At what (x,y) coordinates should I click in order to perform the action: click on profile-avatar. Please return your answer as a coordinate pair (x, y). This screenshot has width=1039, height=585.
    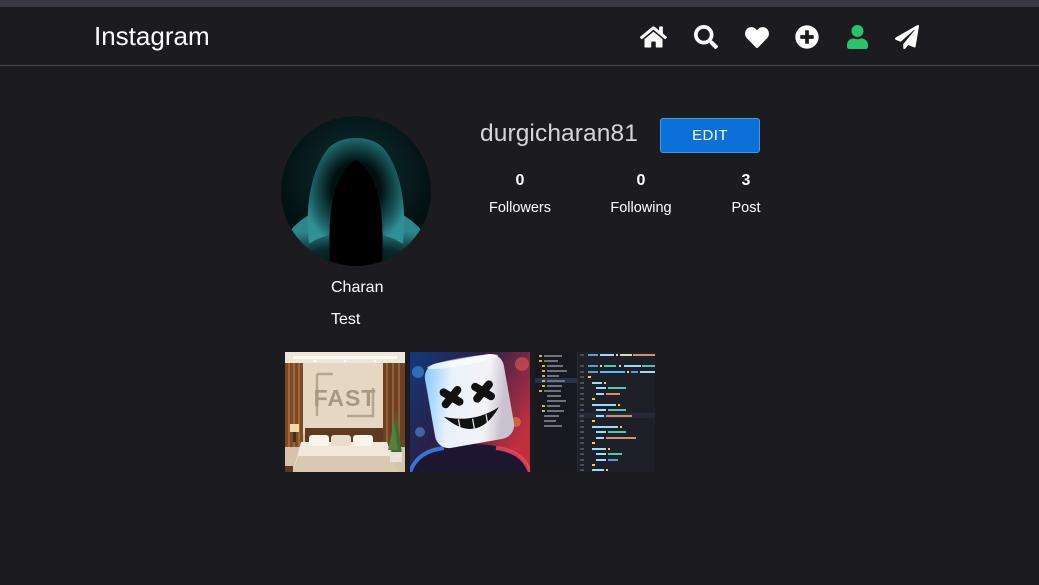
    Looking at the image, I should click on (356, 191).